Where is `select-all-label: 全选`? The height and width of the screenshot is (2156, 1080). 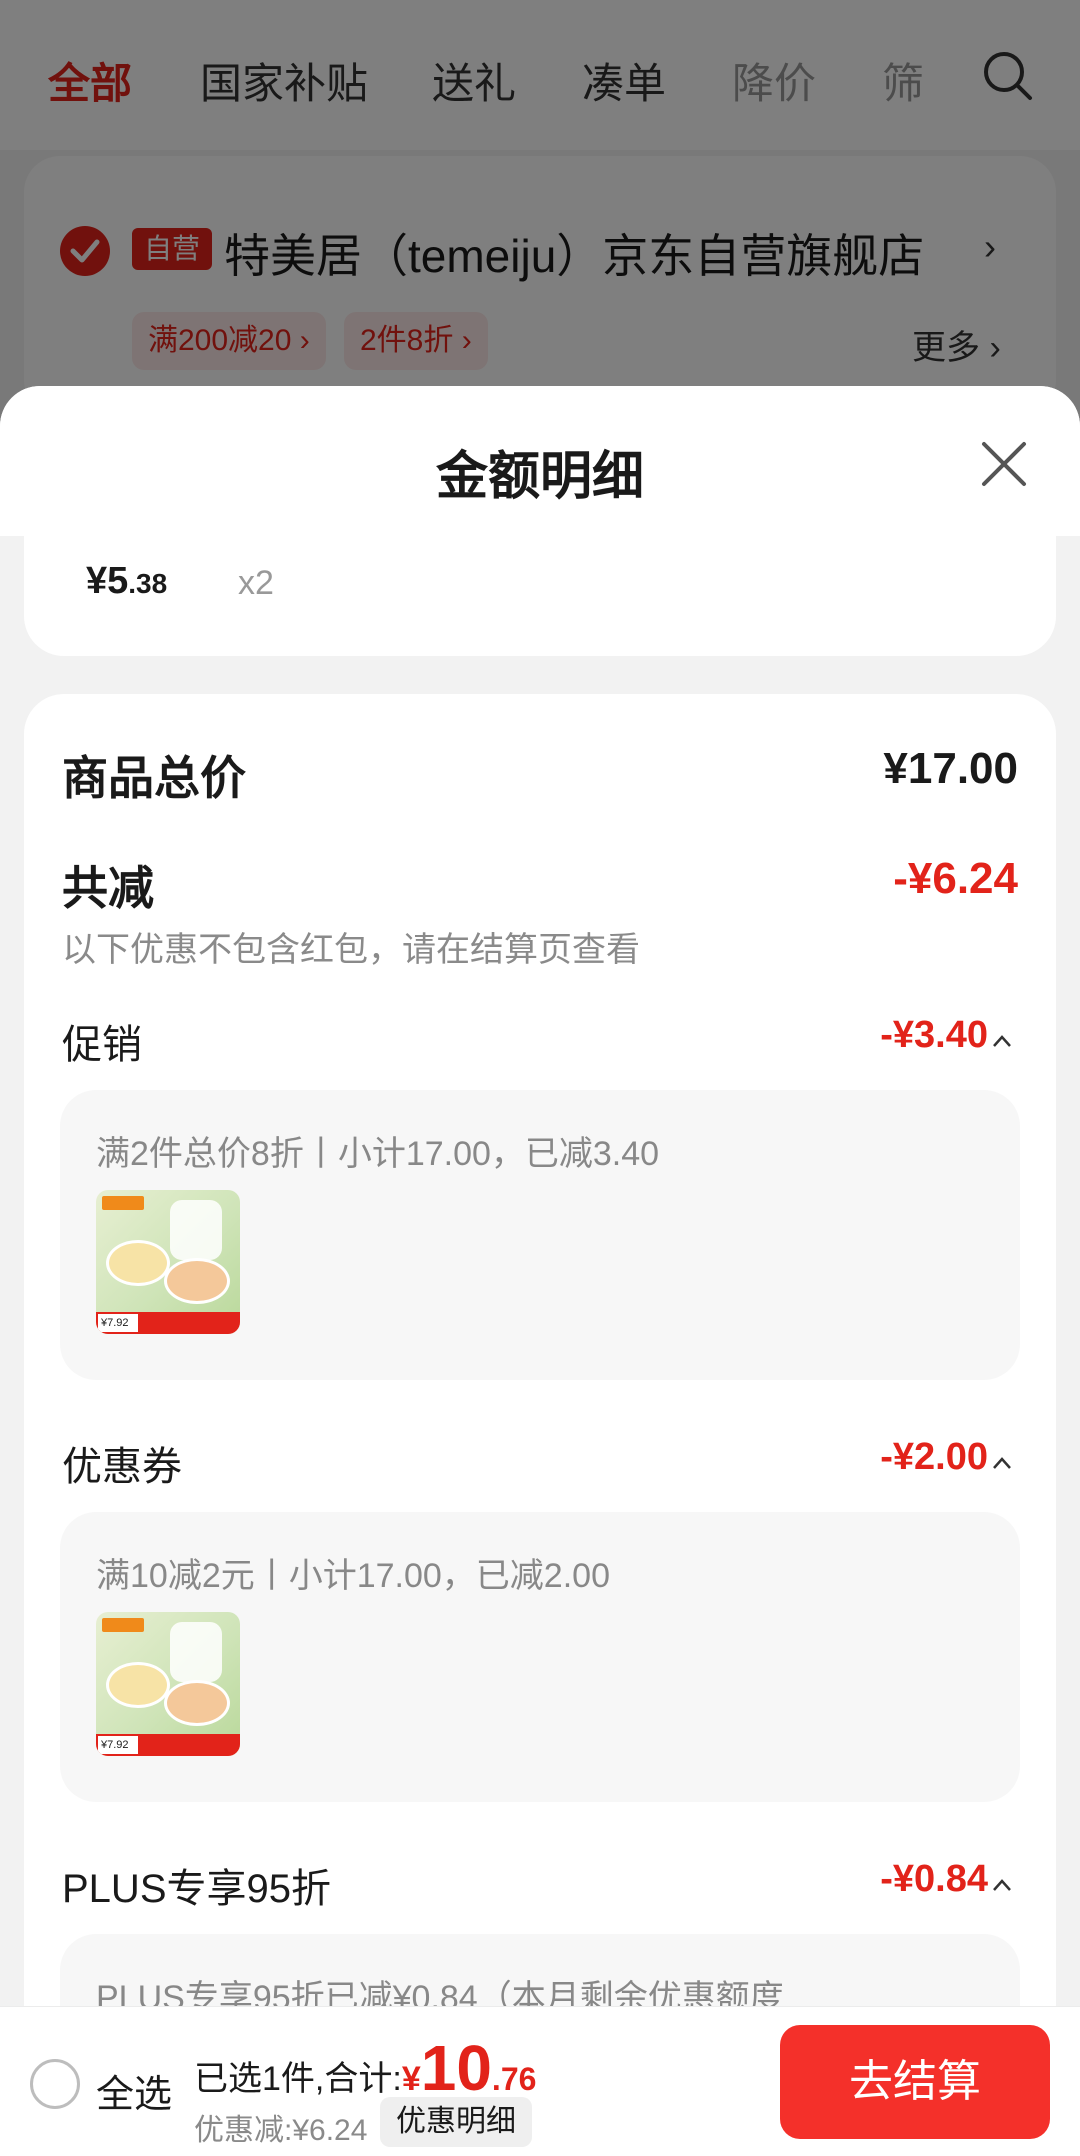
select-all-label: 全选 is located at coordinates (134, 2090).